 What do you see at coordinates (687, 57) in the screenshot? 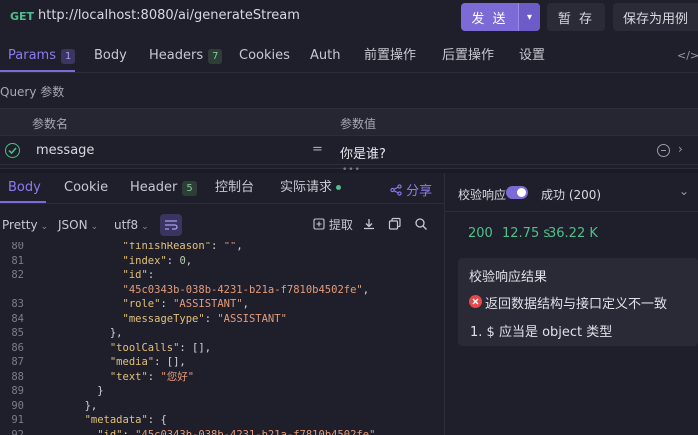
I see `code-icon: </>` at bounding box center [687, 57].